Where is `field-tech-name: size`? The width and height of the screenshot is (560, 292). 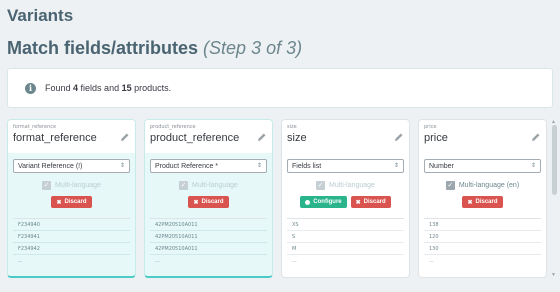
field-tech-name: size is located at coordinates (292, 127).